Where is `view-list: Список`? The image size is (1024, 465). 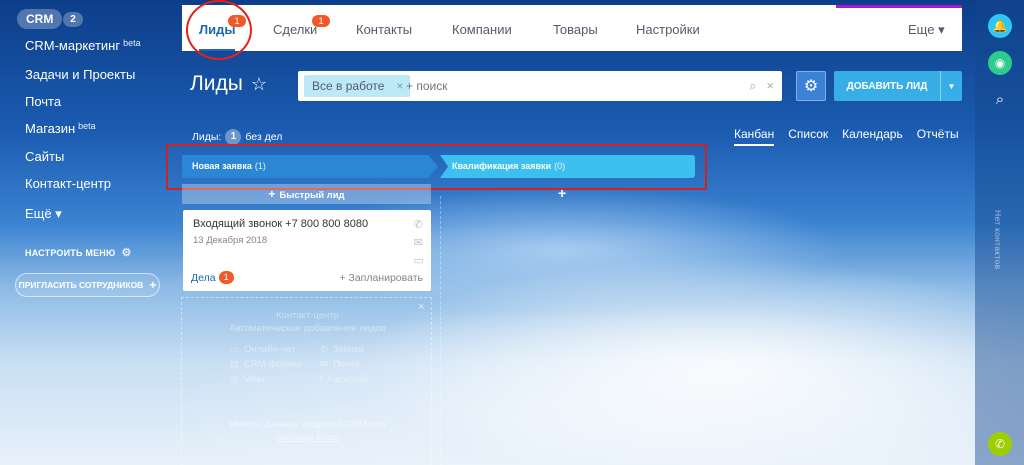 view-list: Список is located at coordinates (808, 136).